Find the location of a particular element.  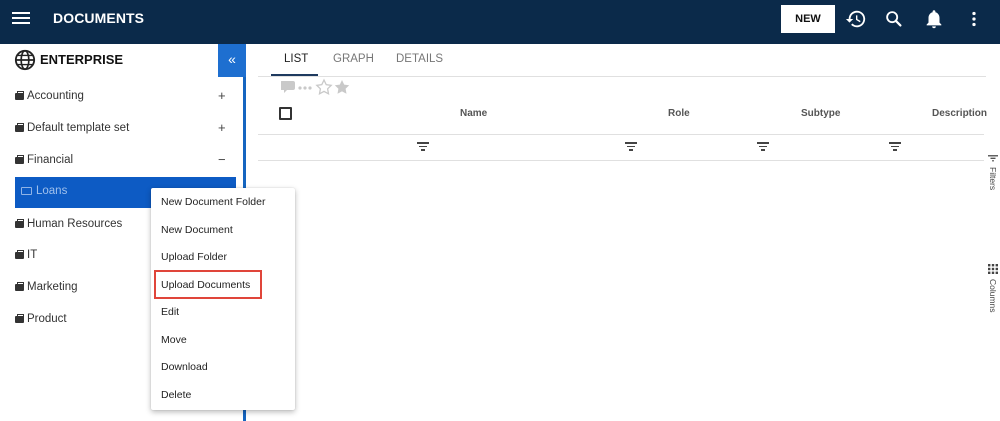

globe-icon is located at coordinates (25, 60).